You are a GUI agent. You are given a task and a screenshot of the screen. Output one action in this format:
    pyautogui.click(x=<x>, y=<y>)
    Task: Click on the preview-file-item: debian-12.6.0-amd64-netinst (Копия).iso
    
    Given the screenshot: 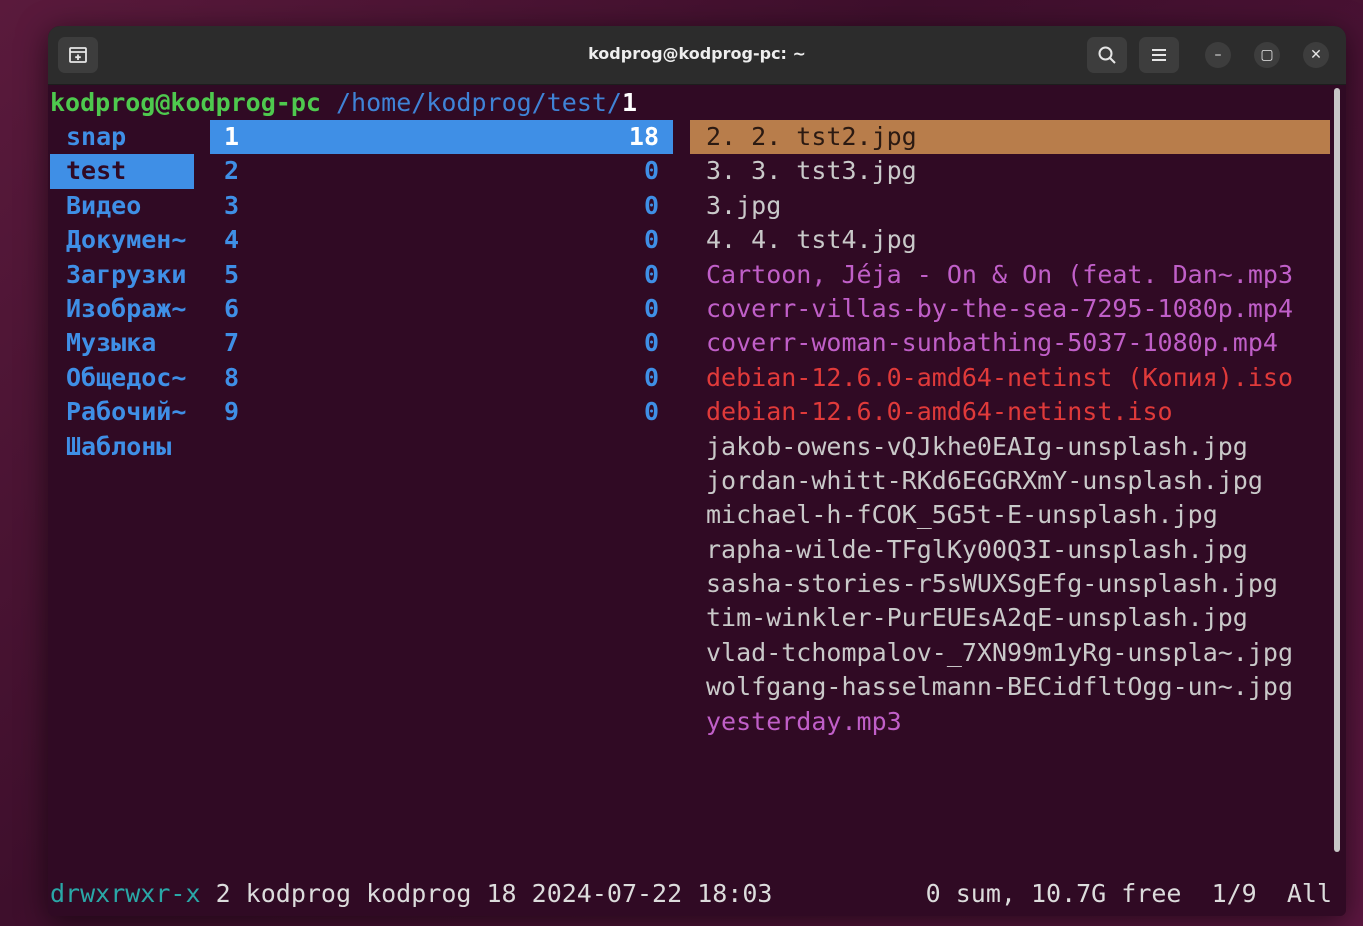 What is the action you would take?
    pyautogui.click(x=1010, y=378)
    